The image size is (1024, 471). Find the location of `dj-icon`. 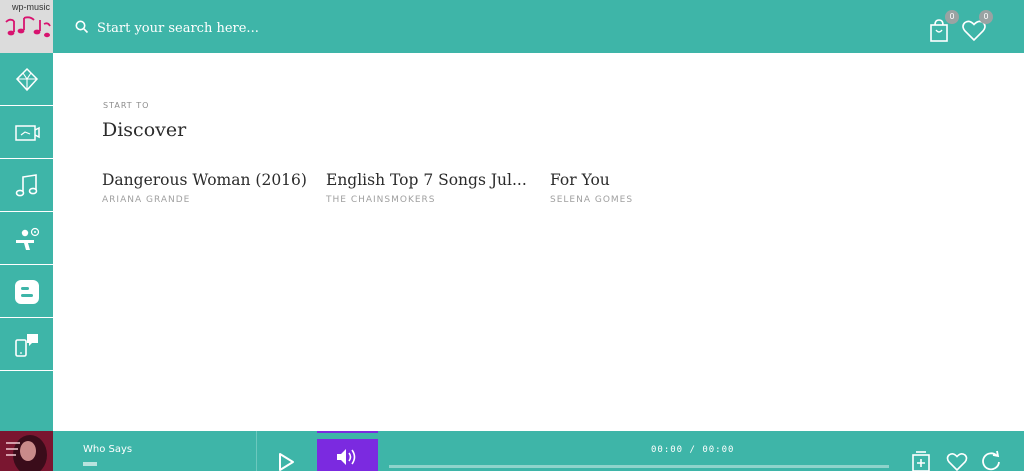

dj-icon is located at coordinates (28, 238).